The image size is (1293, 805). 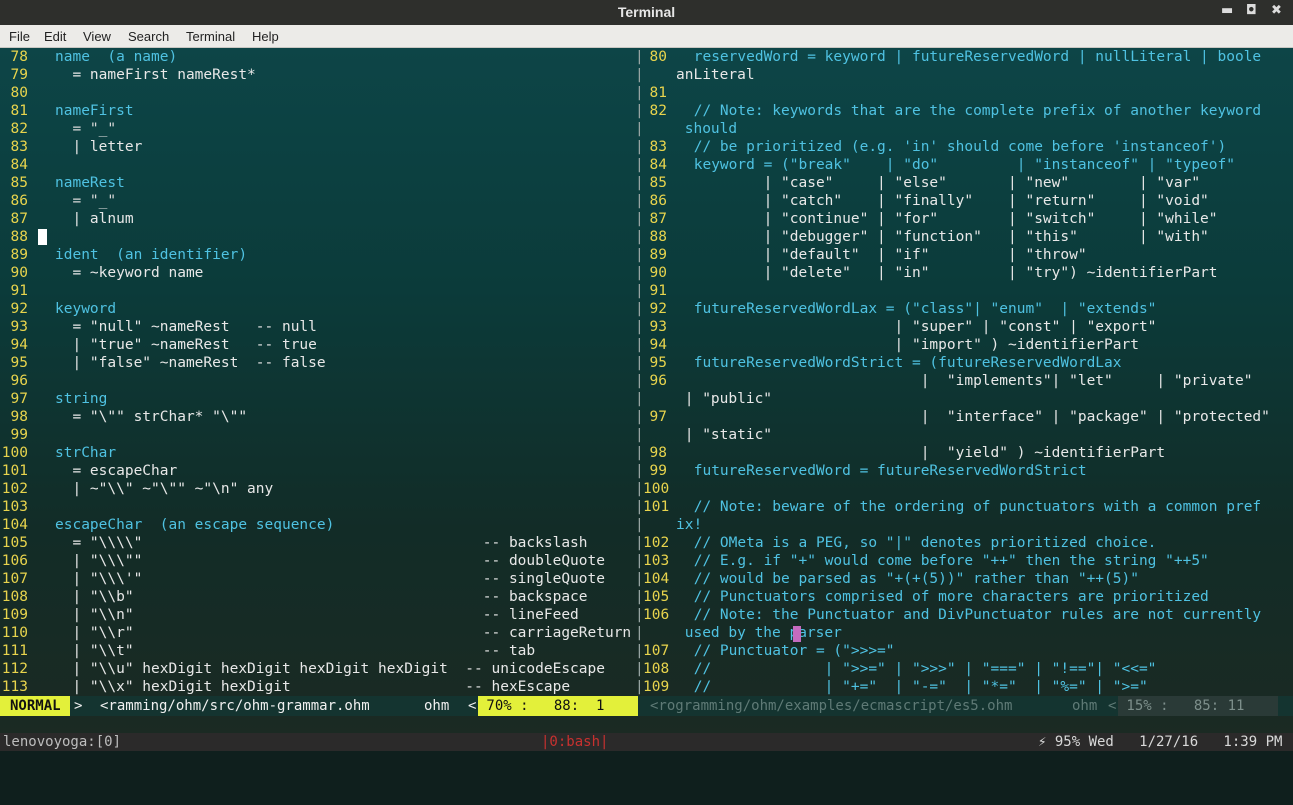 What do you see at coordinates (19, 237) in the screenshot?
I see `line-number: 88` at bounding box center [19, 237].